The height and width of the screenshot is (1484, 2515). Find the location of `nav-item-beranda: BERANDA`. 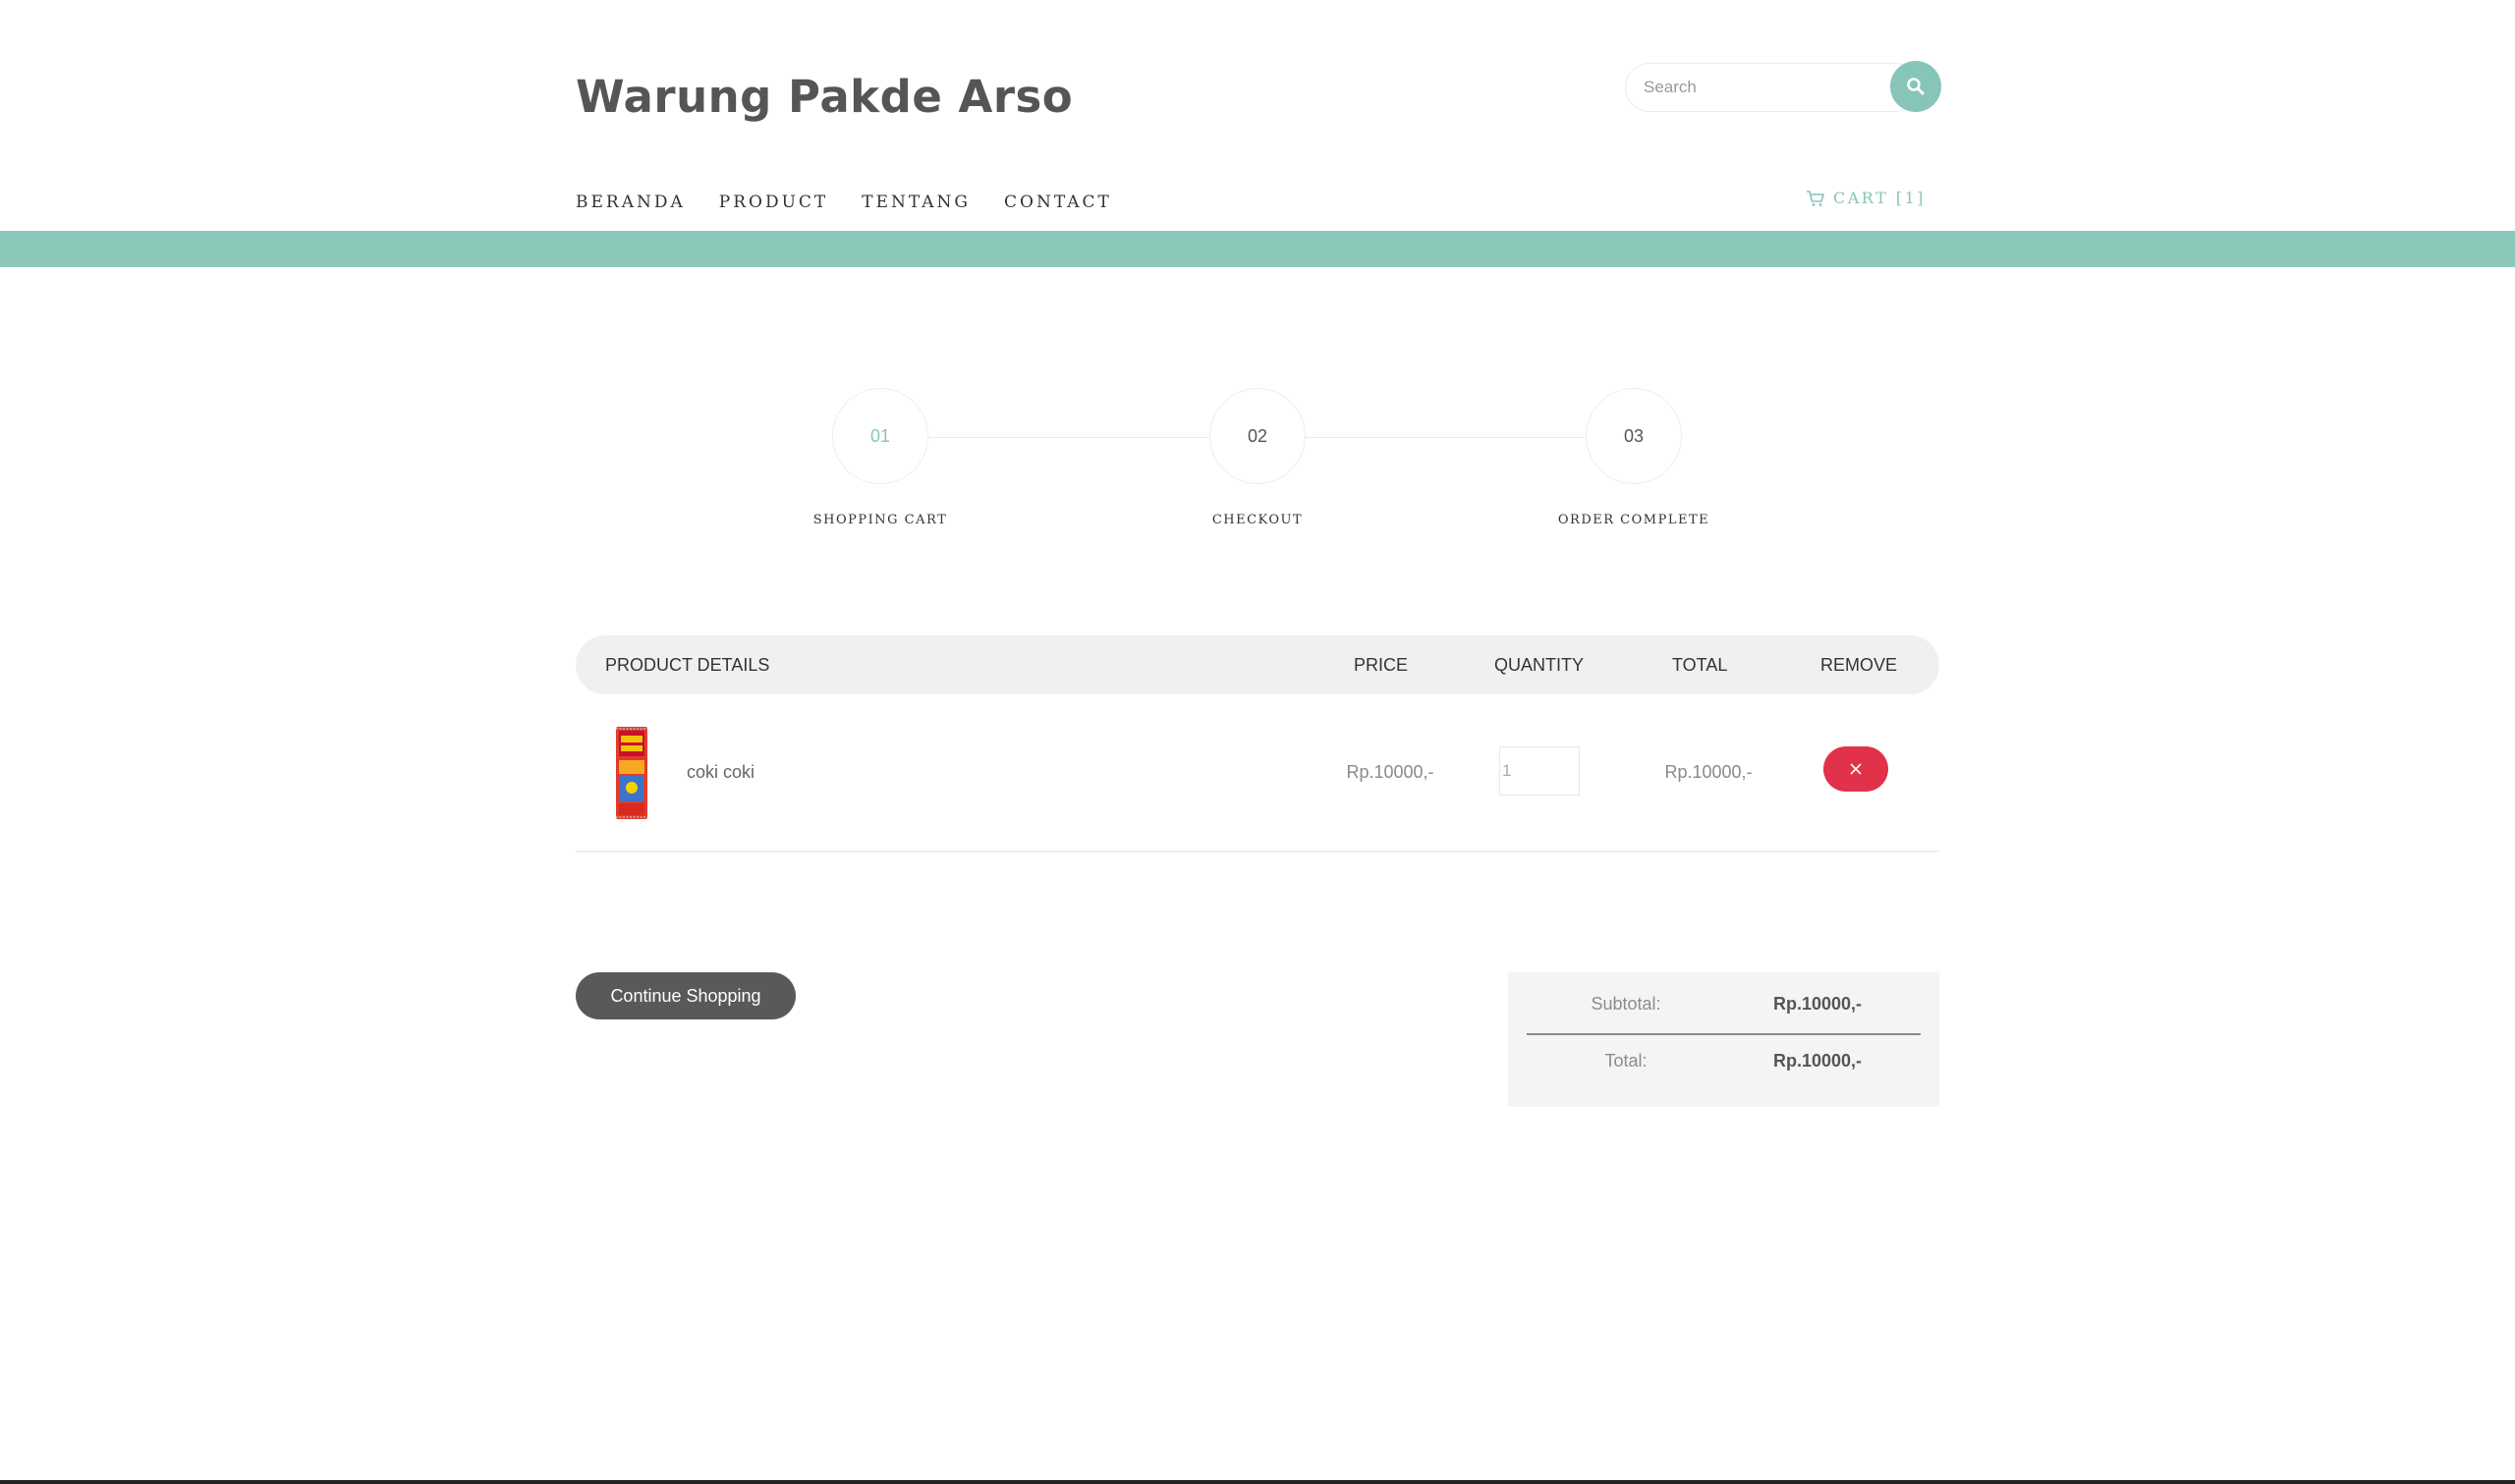

nav-item-beranda: BERANDA is located at coordinates (631, 202).